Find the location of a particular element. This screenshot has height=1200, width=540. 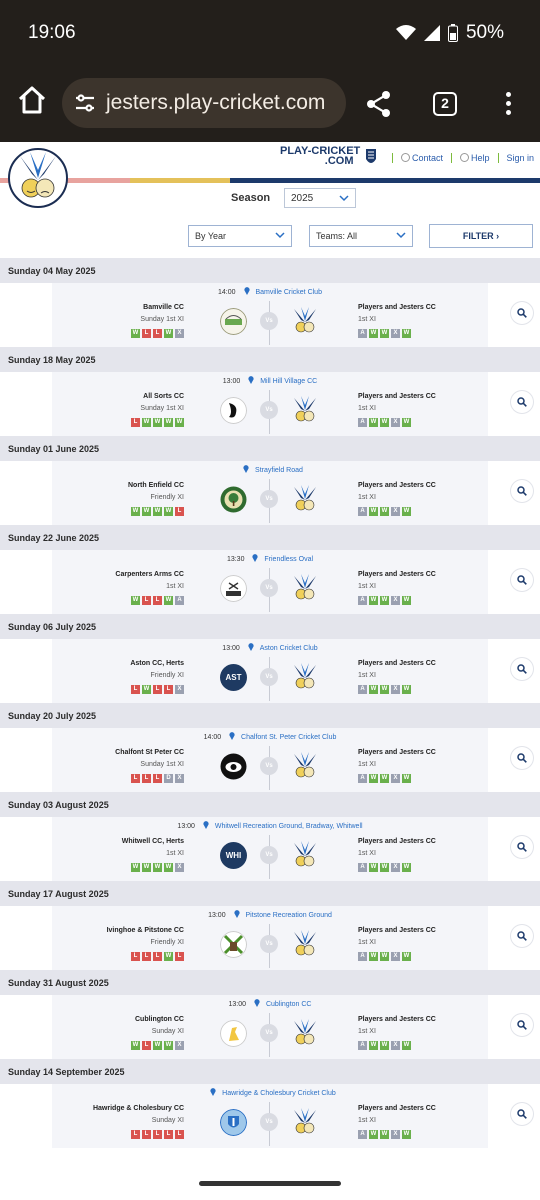

fixture-venue-link: Strayfield Road is located at coordinates (279, 470).